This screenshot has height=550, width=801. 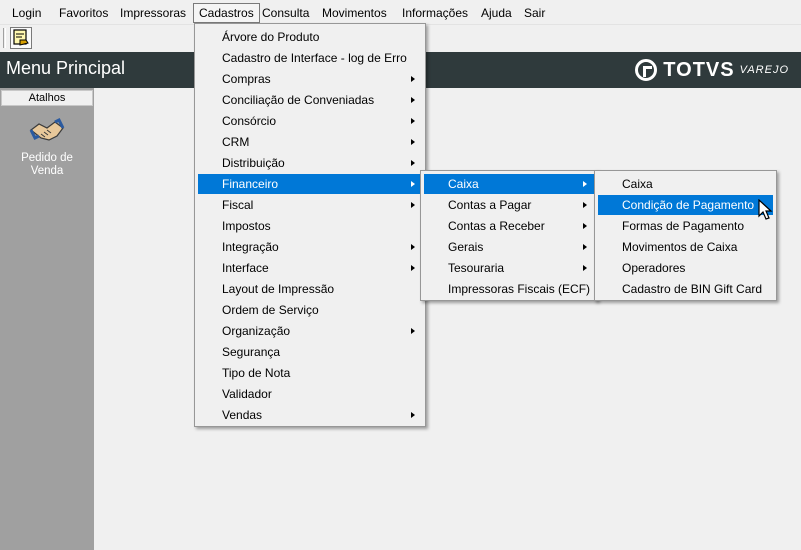 What do you see at coordinates (466, 247) in the screenshot?
I see `menu-item-label: Gerais` at bounding box center [466, 247].